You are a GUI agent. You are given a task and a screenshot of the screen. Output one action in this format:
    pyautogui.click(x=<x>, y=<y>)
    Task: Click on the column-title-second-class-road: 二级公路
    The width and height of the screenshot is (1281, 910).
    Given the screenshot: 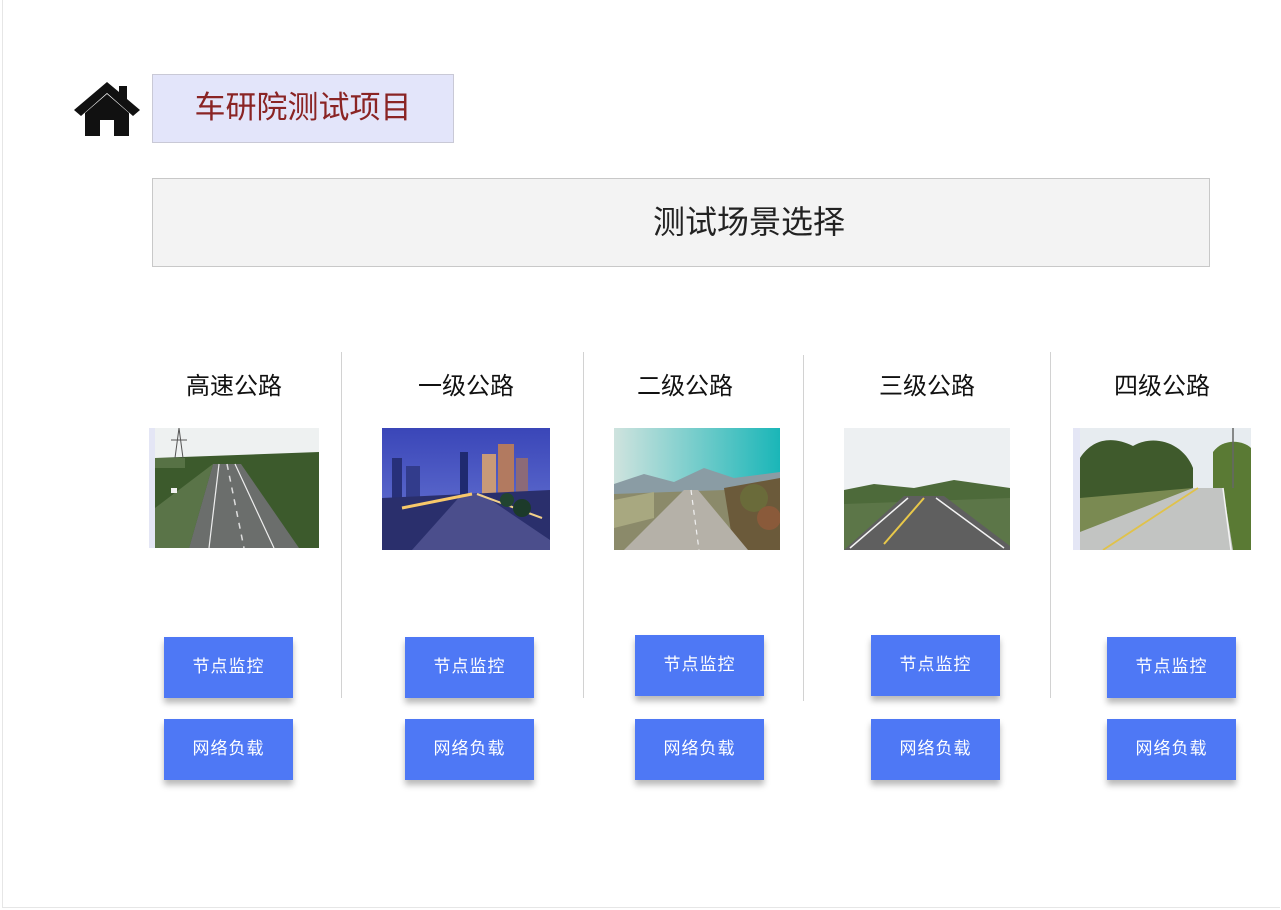 What is the action you would take?
    pyautogui.click(x=685, y=386)
    